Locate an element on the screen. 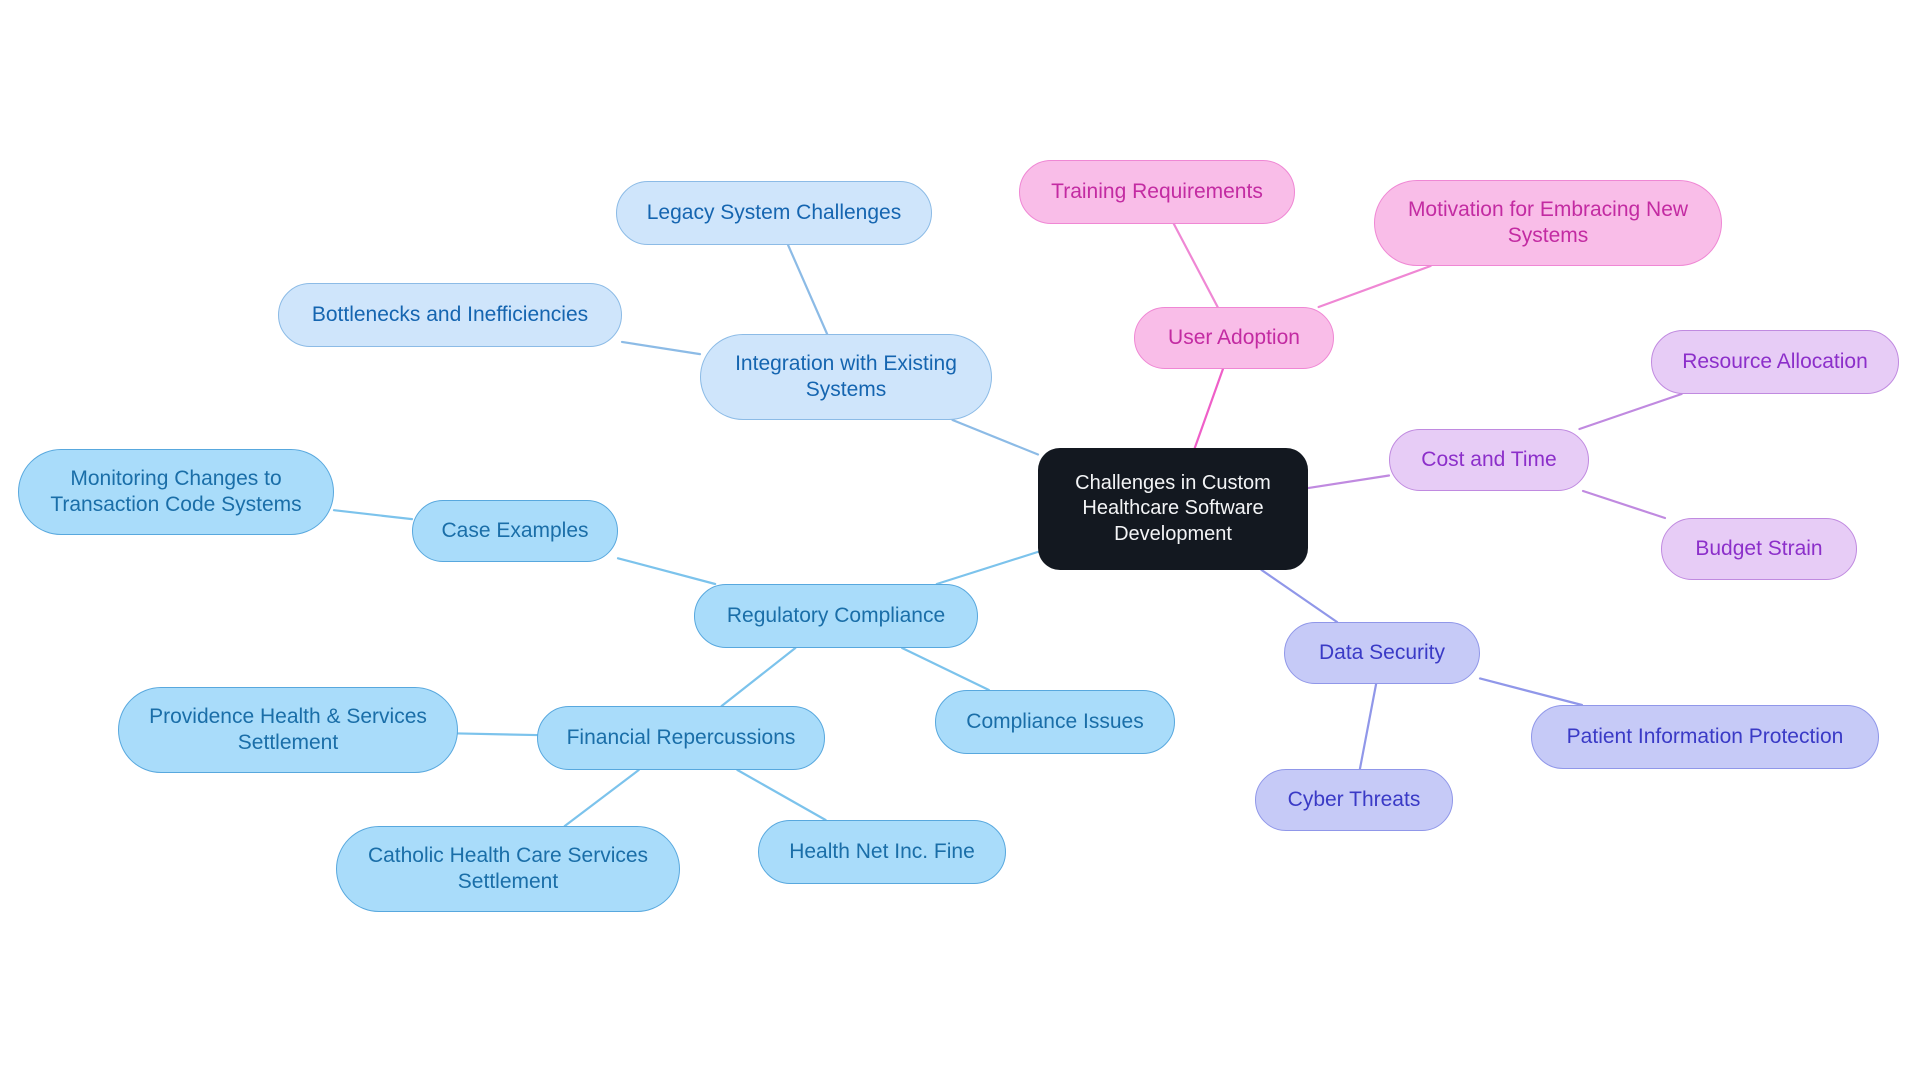  mindmap-node-regulatory: Regulatory Compliance is located at coordinates (836, 616).